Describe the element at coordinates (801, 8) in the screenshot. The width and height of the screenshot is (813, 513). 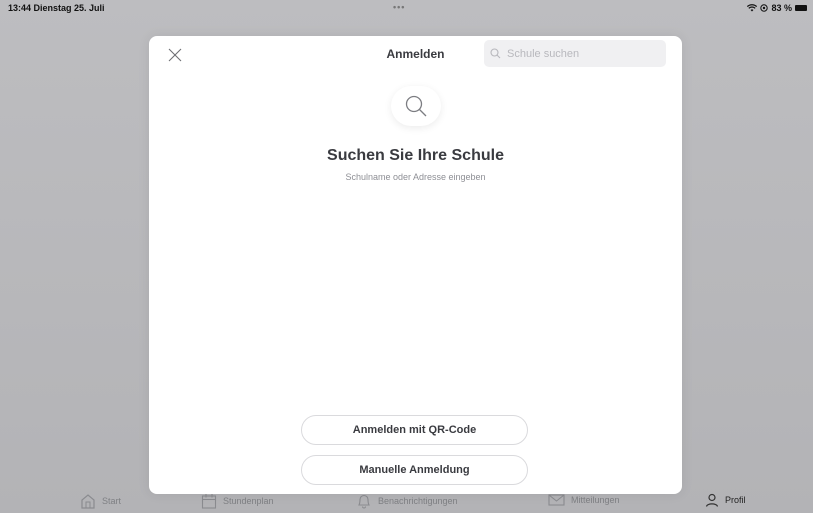
I see `battery-icon` at that location.